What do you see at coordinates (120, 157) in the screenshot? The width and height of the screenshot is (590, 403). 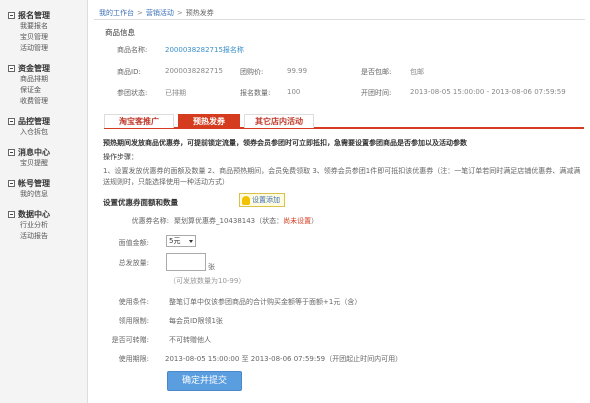 I see `steps-title: 操作步骤：` at bounding box center [120, 157].